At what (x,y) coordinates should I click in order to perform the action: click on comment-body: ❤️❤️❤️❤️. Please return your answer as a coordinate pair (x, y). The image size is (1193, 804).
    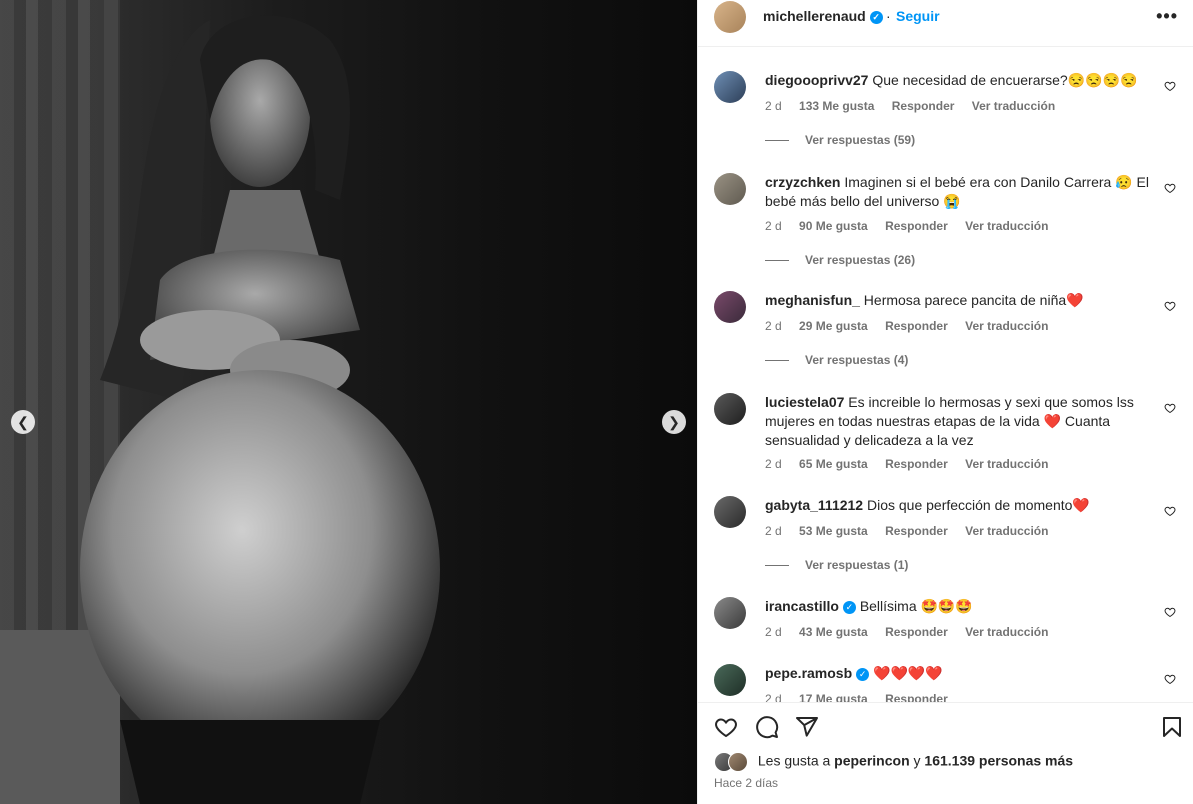
    Looking at the image, I should click on (908, 673).